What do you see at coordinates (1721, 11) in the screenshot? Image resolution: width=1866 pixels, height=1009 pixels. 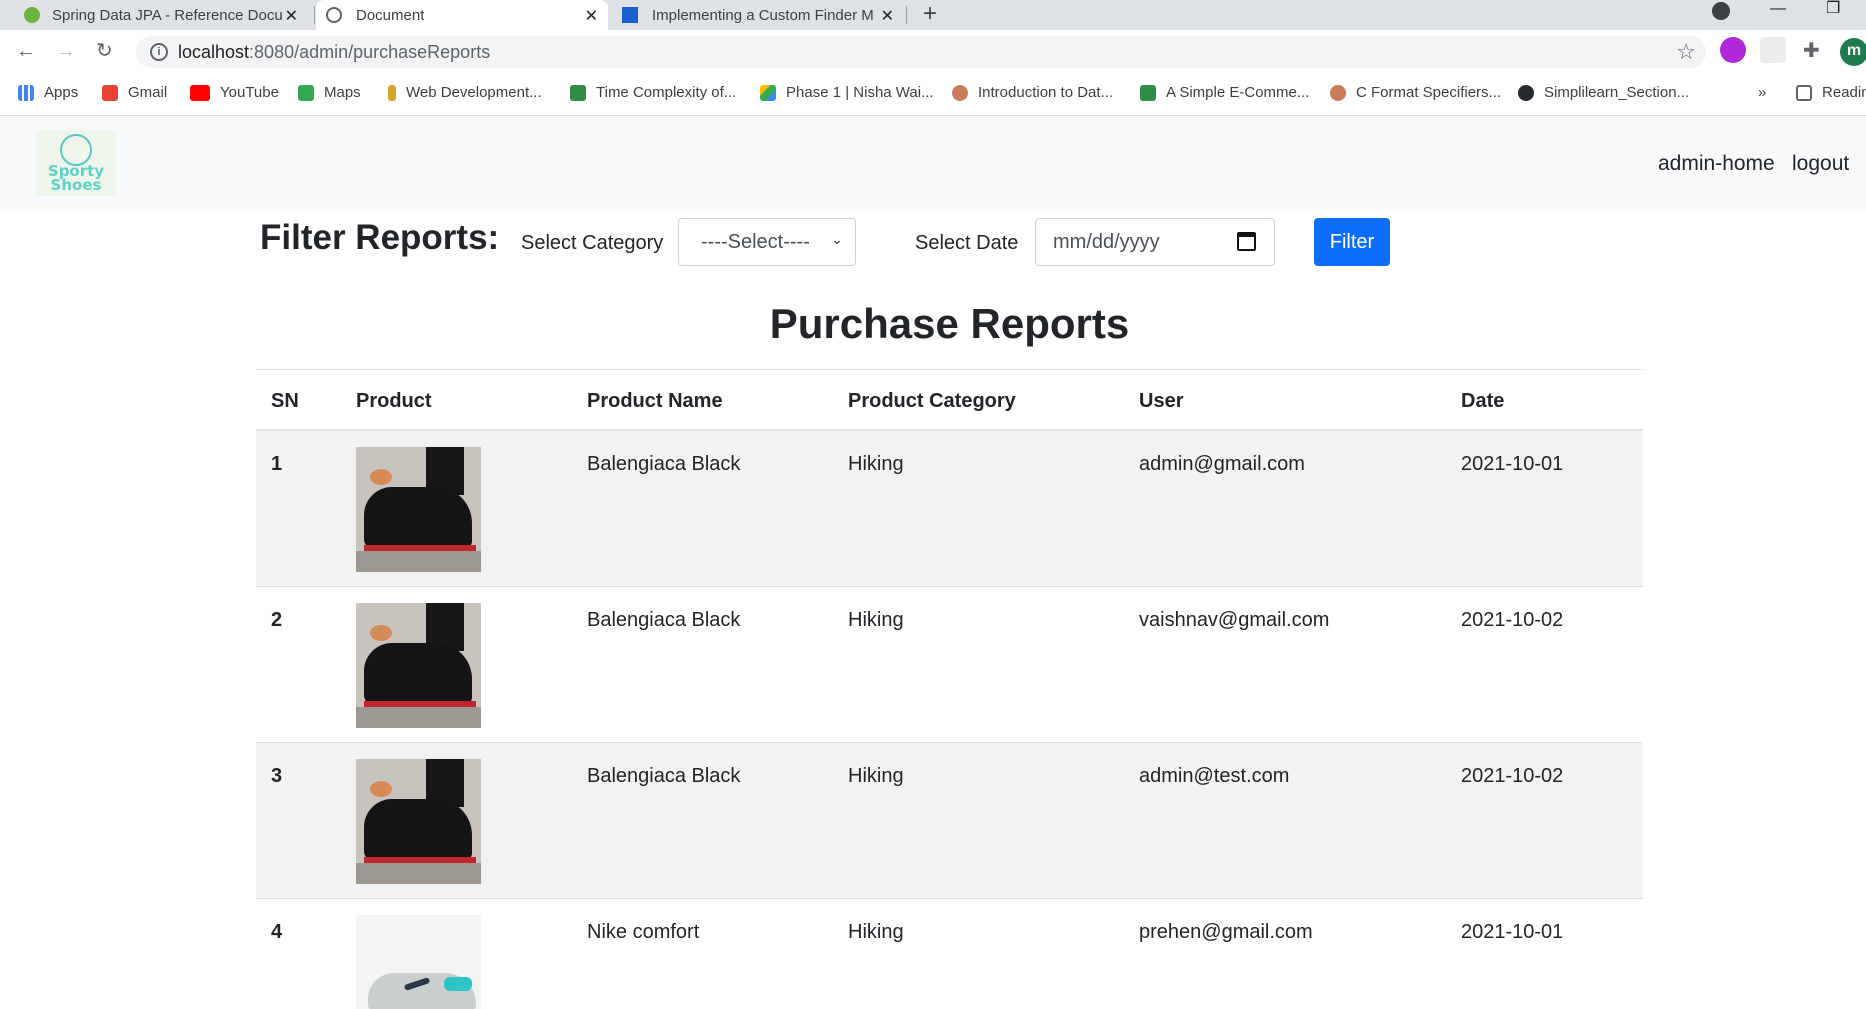 I see `tab-search-icon` at bounding box center [1721, 11].